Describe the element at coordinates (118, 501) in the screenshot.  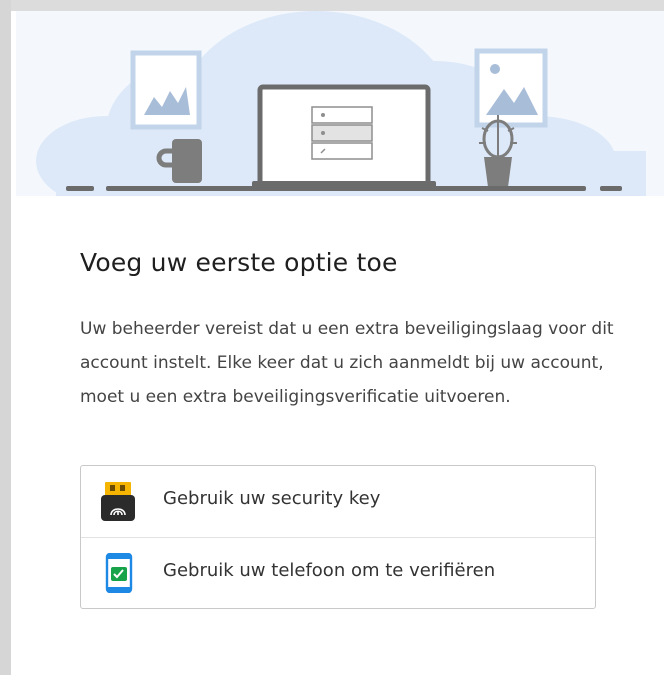
I see `security-key-icon` at that location.